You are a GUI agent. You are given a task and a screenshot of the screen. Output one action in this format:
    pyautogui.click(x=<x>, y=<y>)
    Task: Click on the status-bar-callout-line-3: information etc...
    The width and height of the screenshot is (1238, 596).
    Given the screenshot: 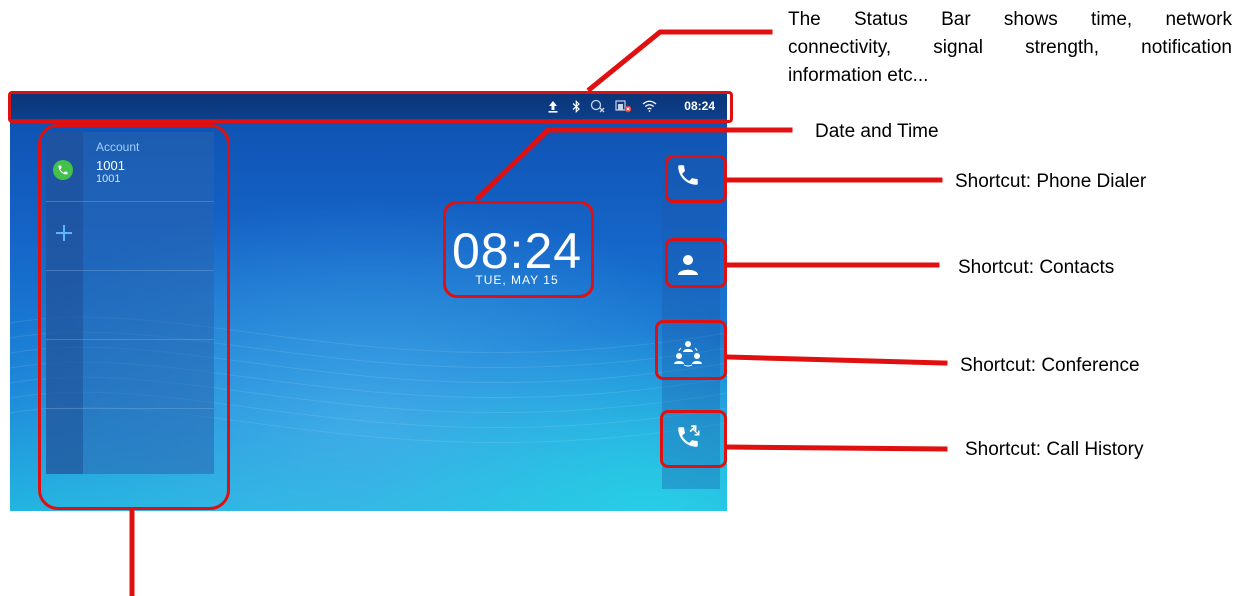 What is the action you would take?
    pyautogui.click(x=858, y=75)
    